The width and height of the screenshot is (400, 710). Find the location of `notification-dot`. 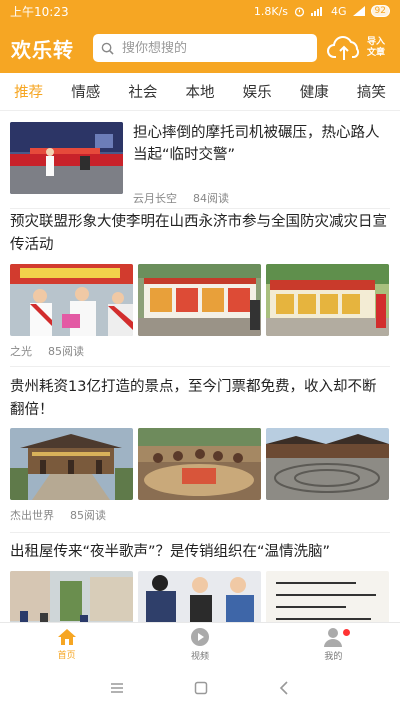

notification-dot is located at coordinates (346, 632).